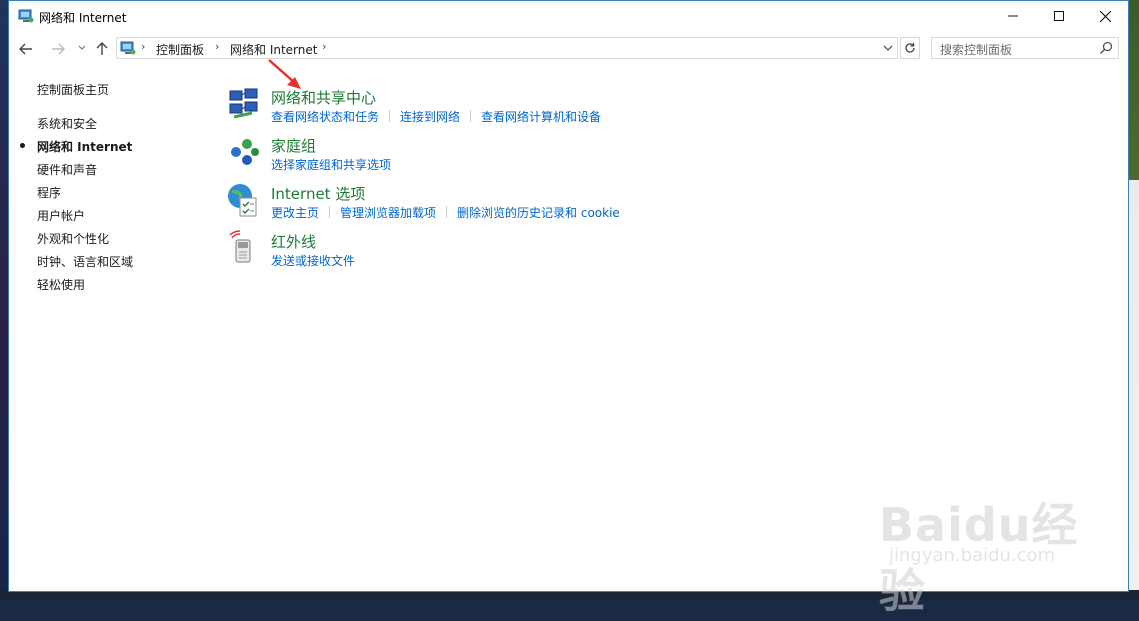 The width and height of the screenshot is (1139, 621). Describe the element at coordinates (972, 555) in the screenshot. I see `watermark-url: jingyan.baidu.com` at that location.